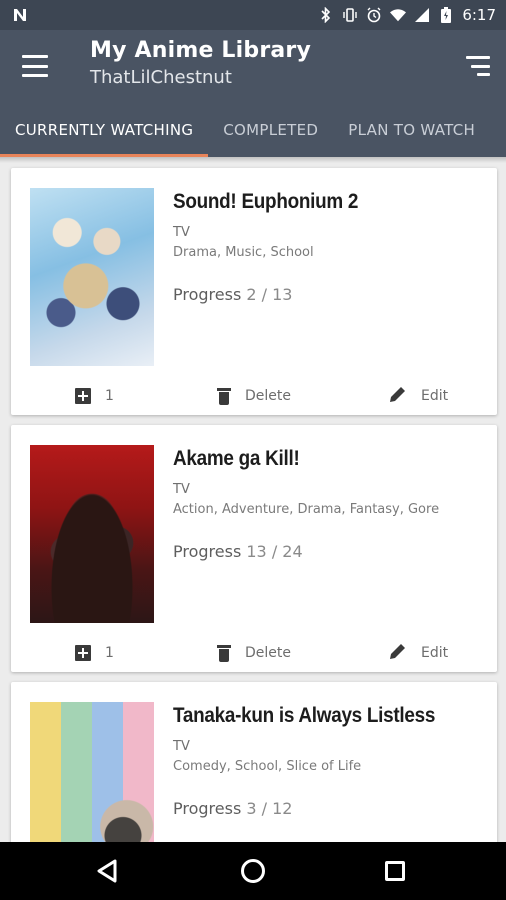 The image size is (506, 900). I want to click on anime-genres: Comedy, School, Slice of Life, so click(267, 766).